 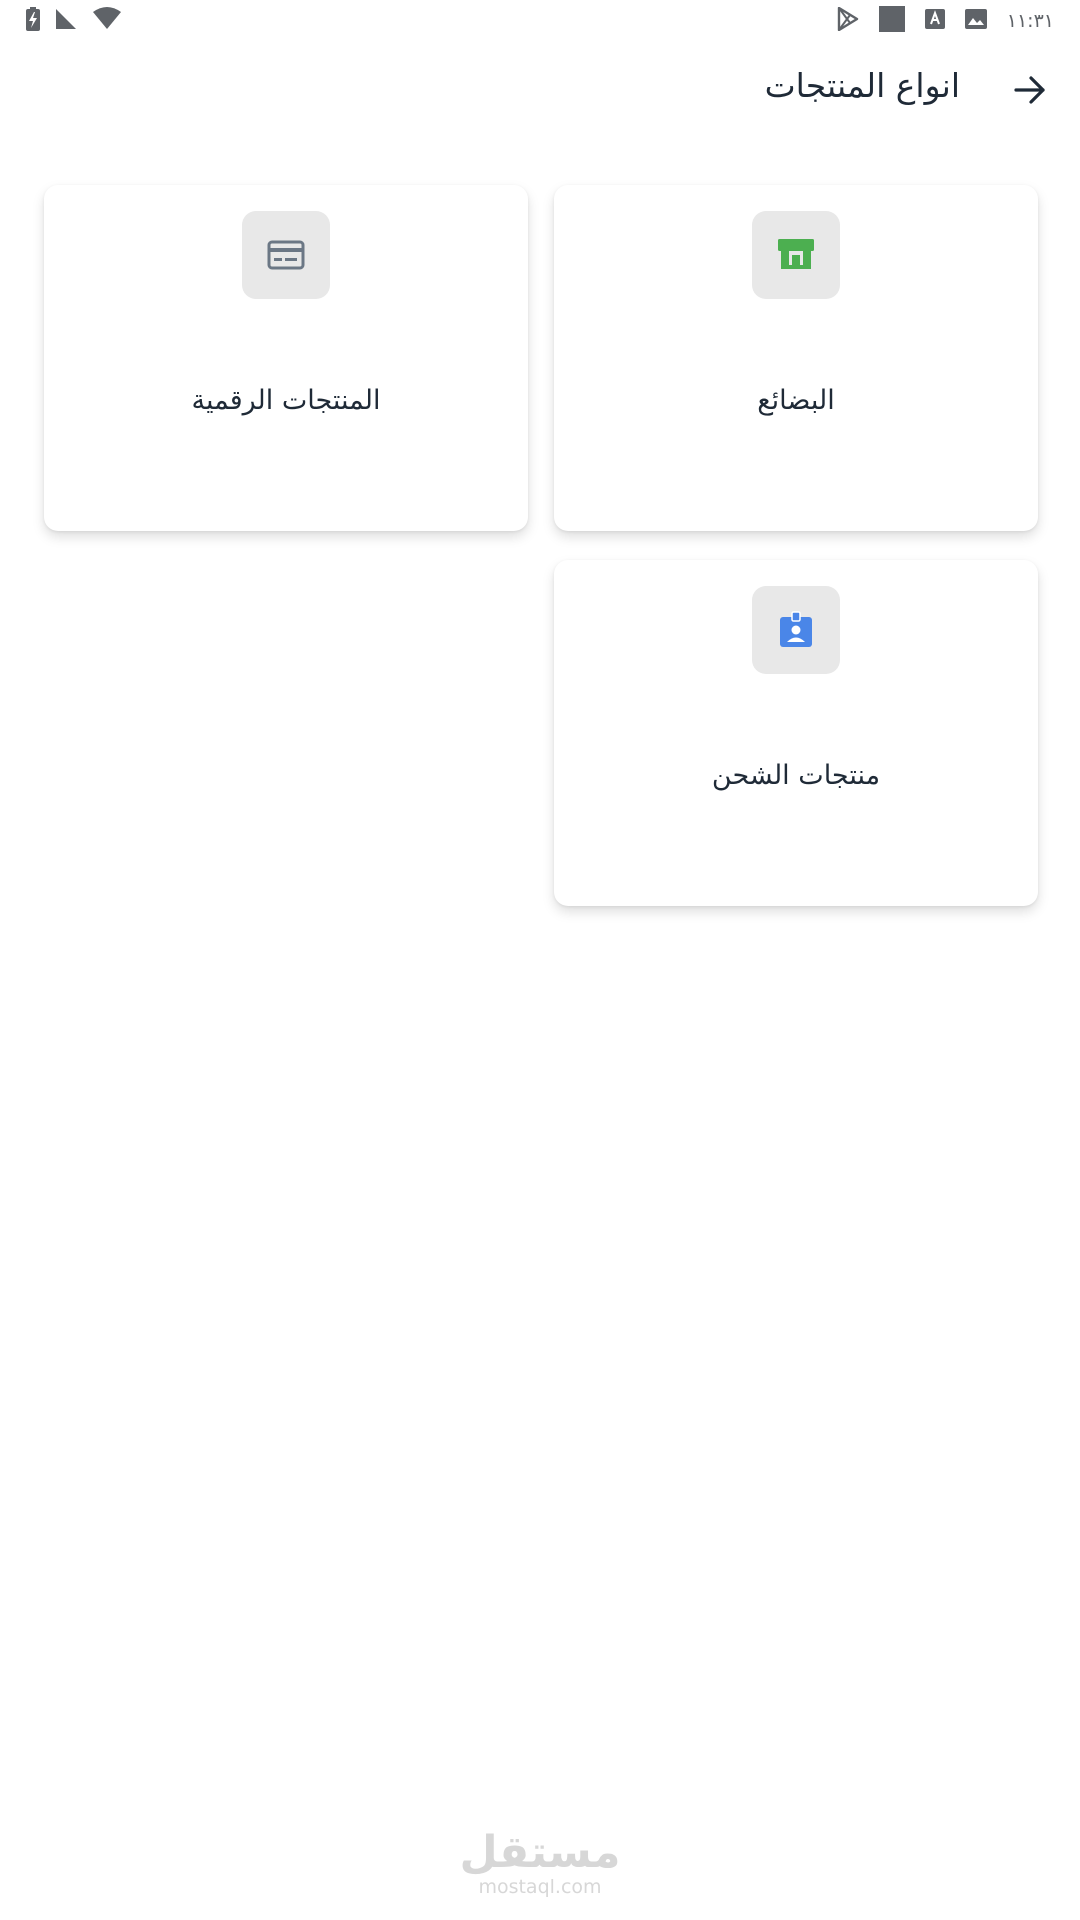 I want to click on watermark-latin: mostaql.com, so click(x=540, y=1887).